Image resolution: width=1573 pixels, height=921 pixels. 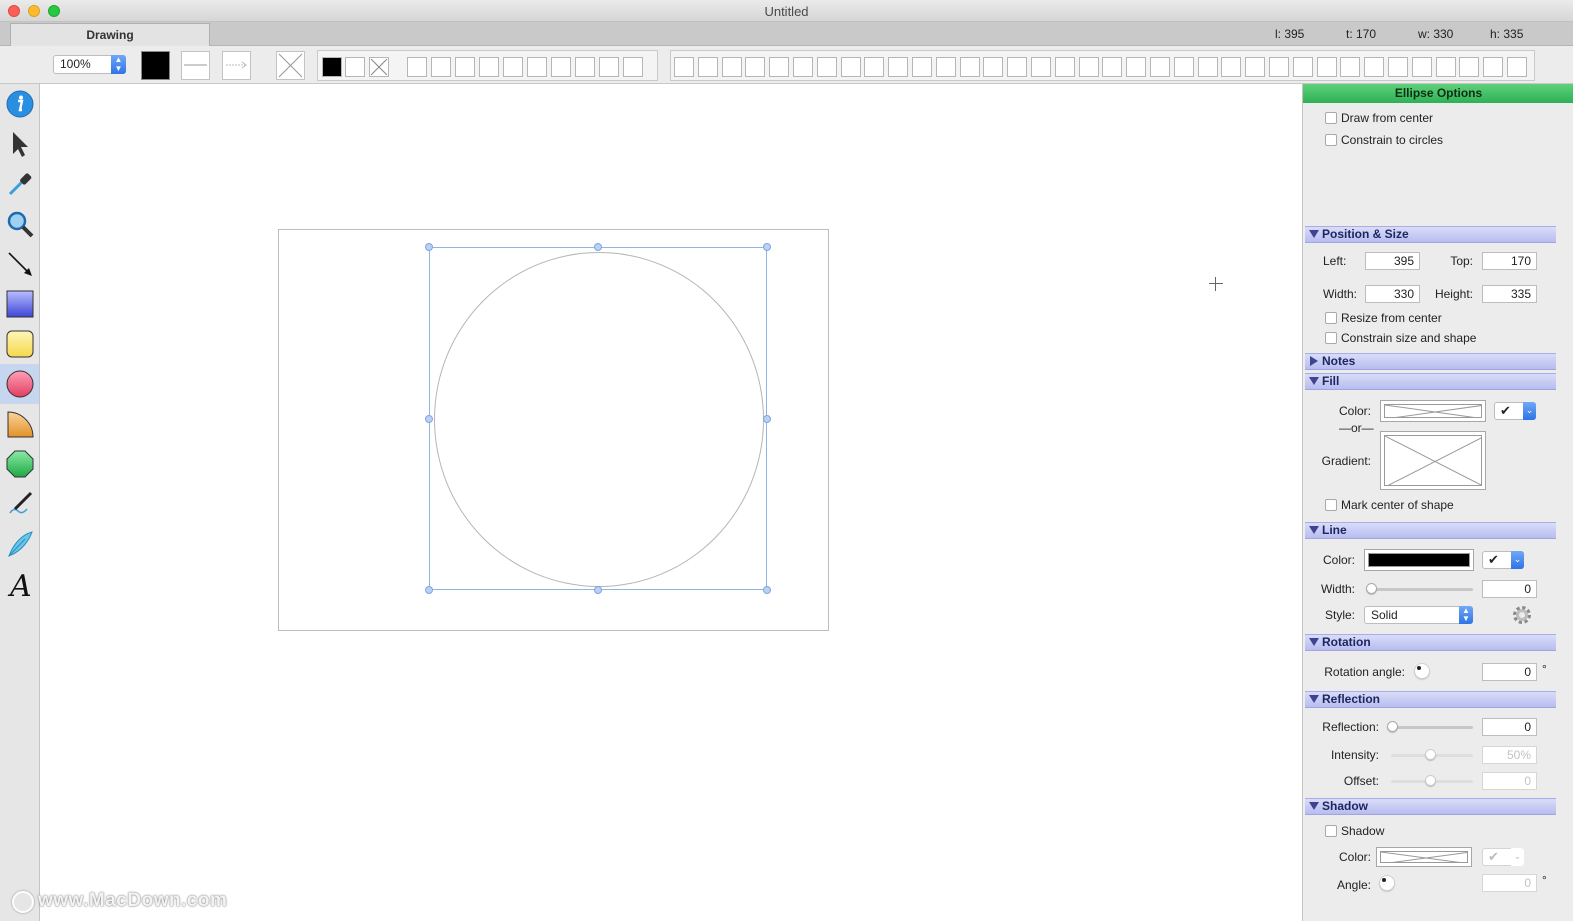 I want to click on zoom-tool, so click(x=19, y=224).